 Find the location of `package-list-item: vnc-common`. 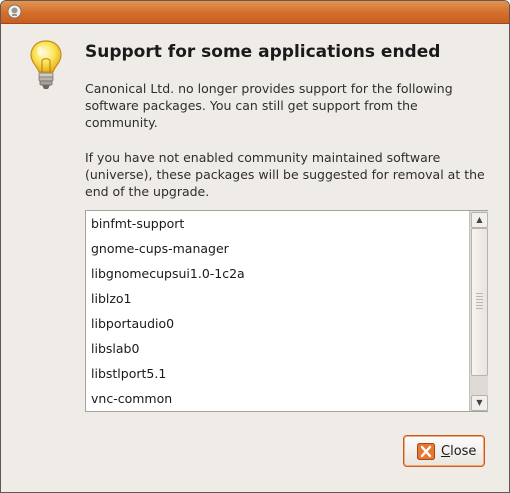

package-list-item: vnc-common is located at coordinates (277, 398).